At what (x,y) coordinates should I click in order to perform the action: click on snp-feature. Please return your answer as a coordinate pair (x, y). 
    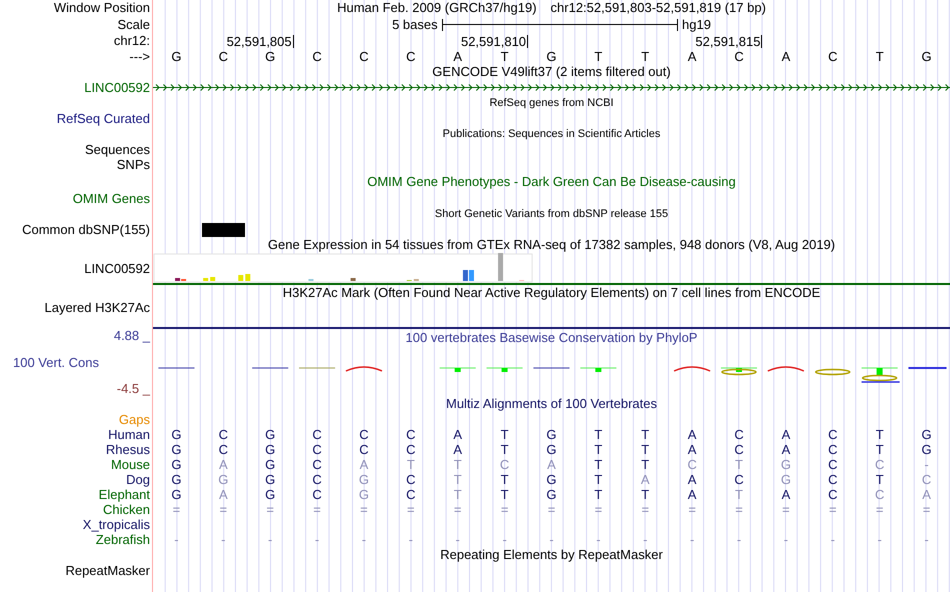
    Looking at the image, I should click on (223, 229).